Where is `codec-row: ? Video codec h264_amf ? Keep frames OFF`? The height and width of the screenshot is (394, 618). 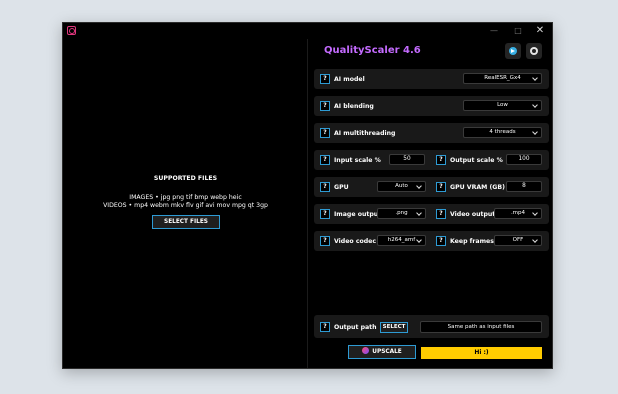 codec-row: ? Video codec h264_amf ? Keep frames OFF is located at coordinates (431, 241).